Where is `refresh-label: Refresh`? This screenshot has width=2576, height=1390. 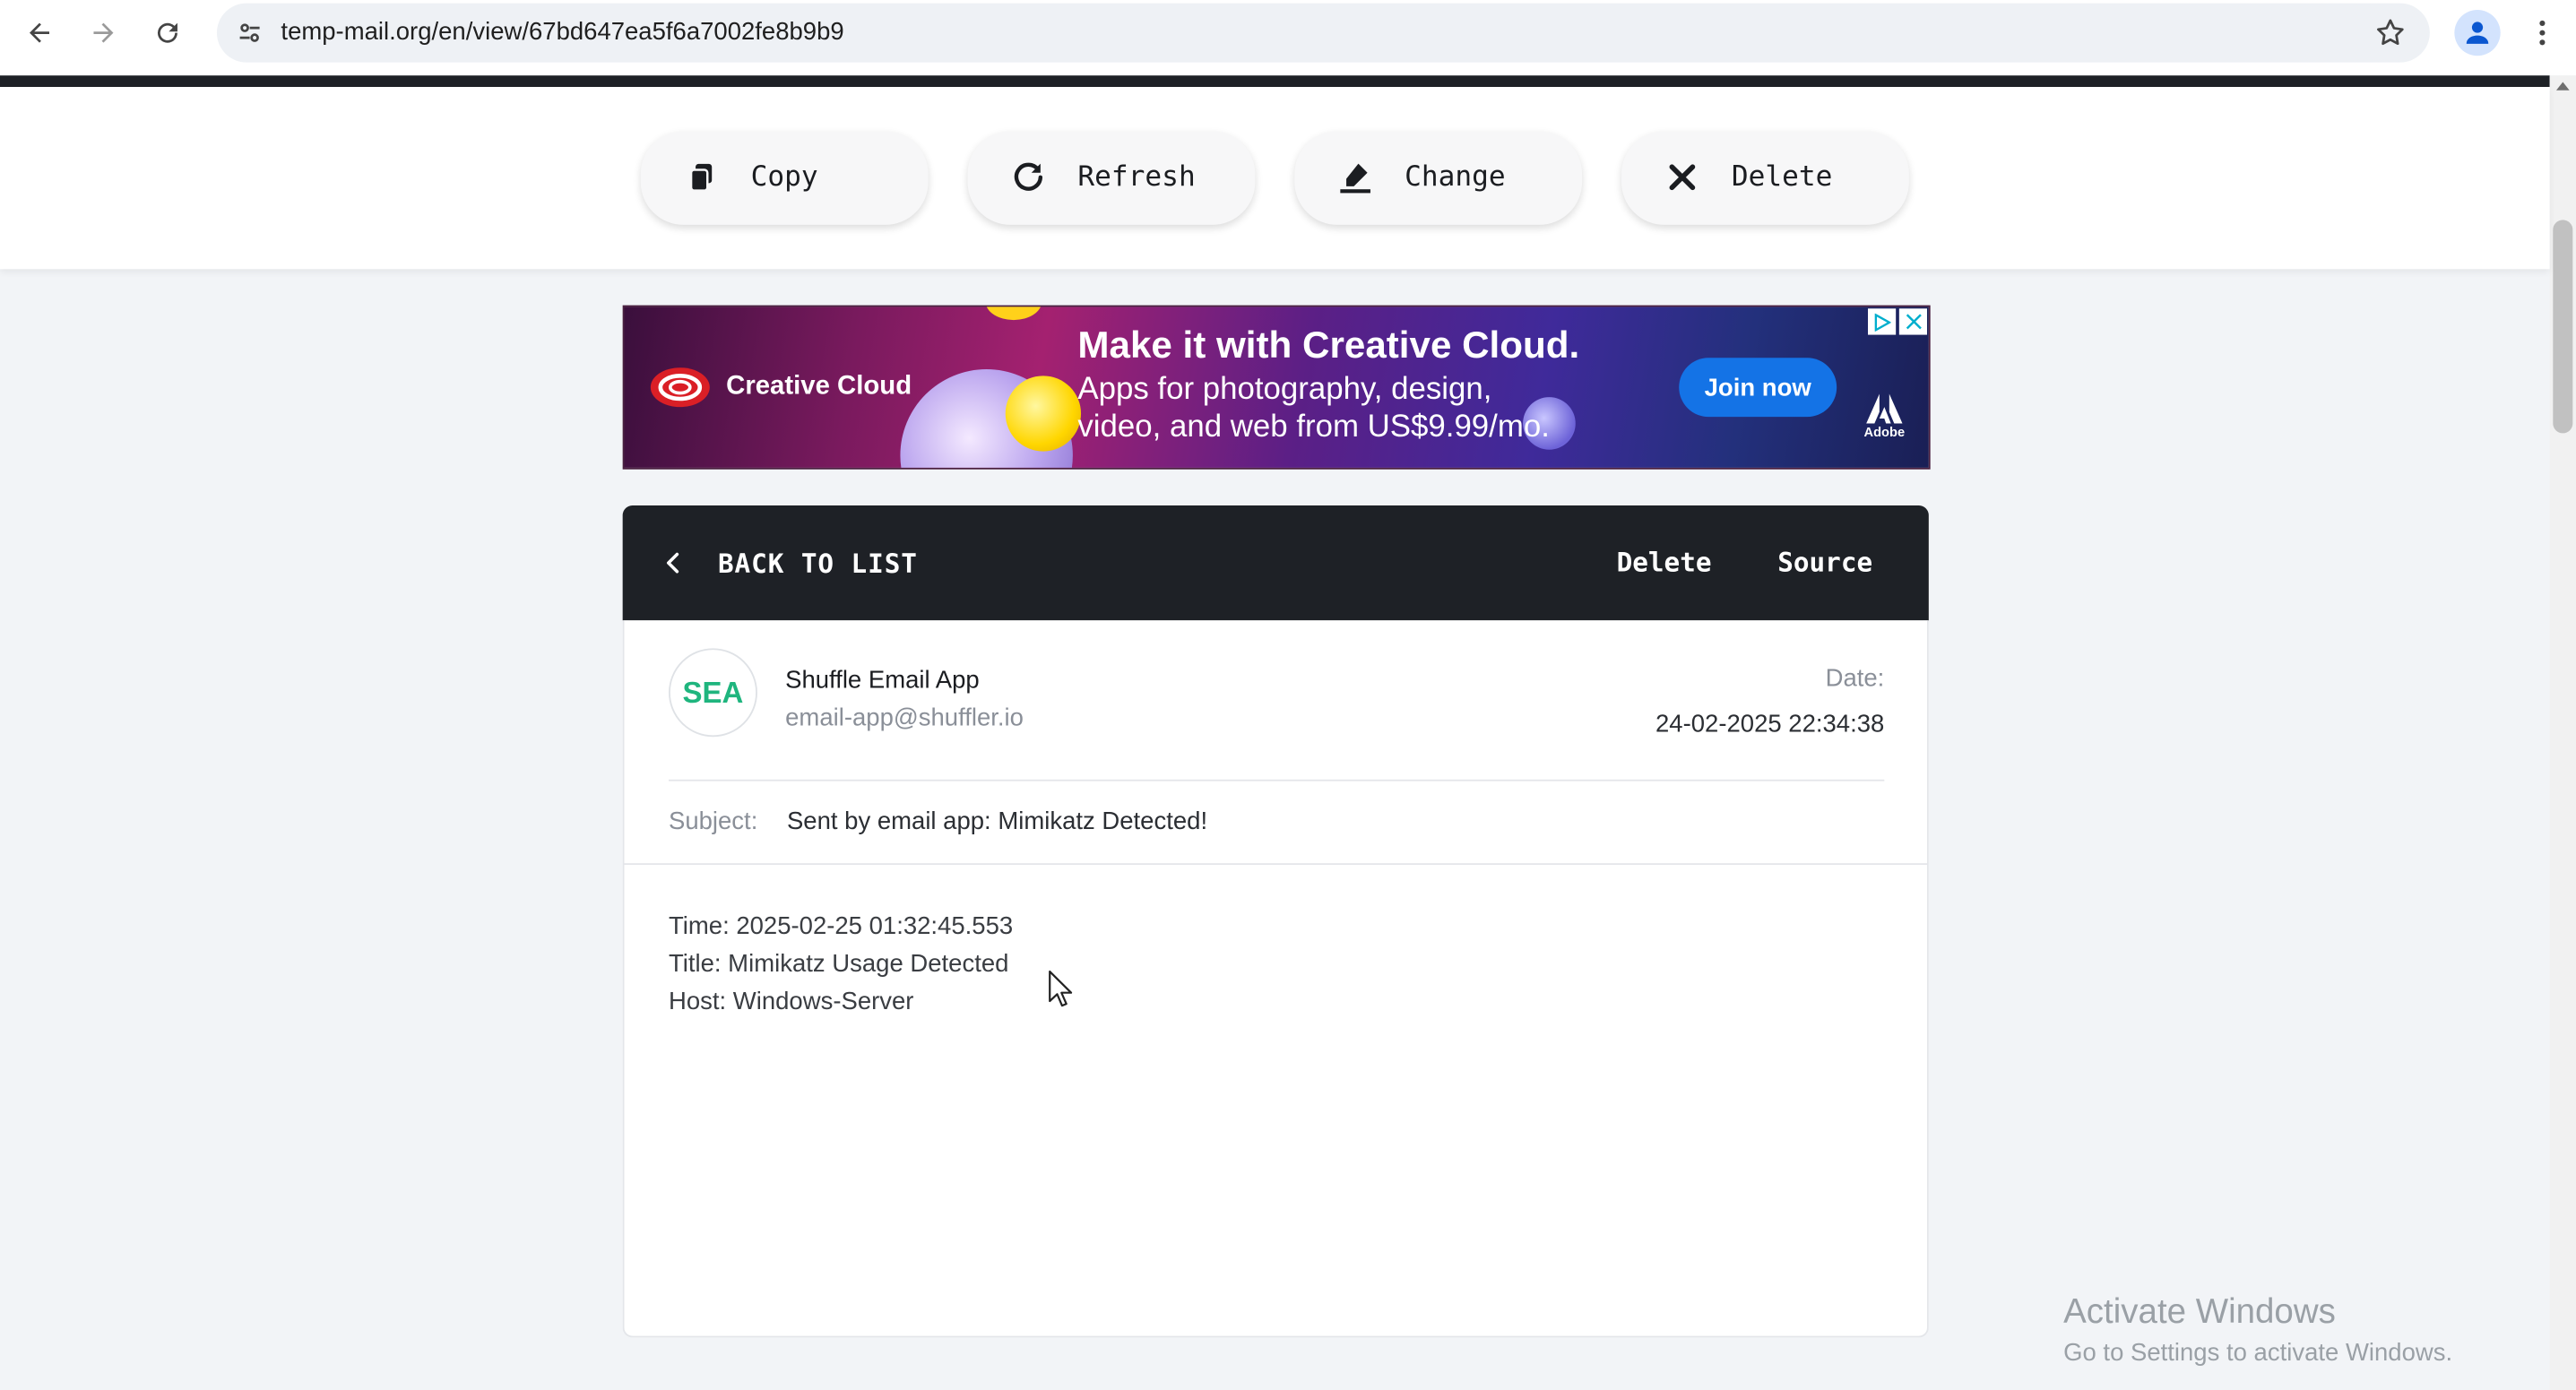 refresh-label: Refresh is located at coordinates (1136, 177).